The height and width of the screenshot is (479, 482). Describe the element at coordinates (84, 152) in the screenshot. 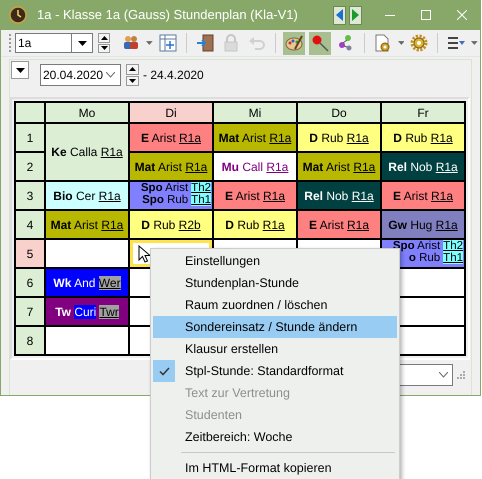

I see `teacher-name: Calla` at that location.